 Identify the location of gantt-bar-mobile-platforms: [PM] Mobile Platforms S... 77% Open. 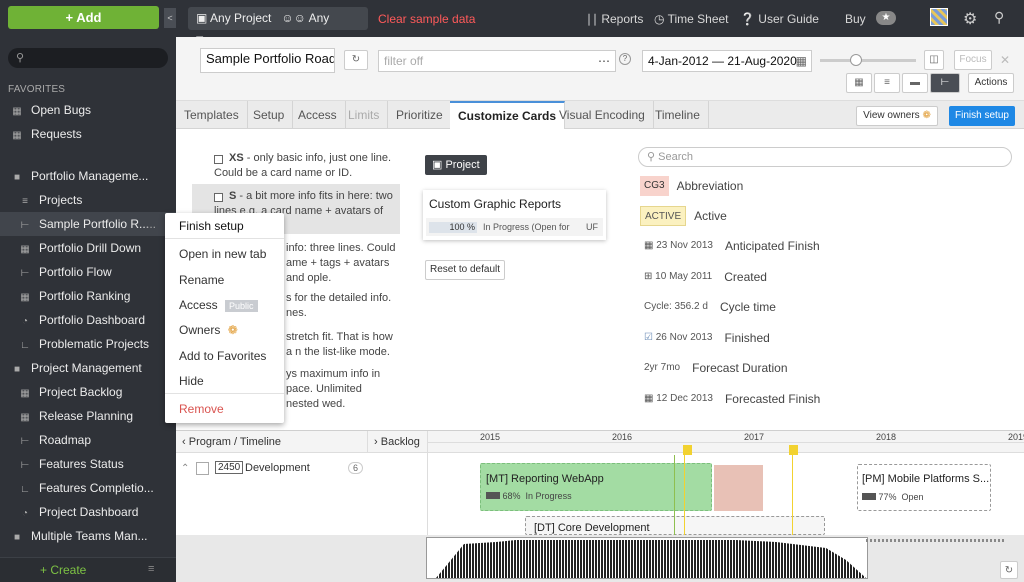
(924, 487).